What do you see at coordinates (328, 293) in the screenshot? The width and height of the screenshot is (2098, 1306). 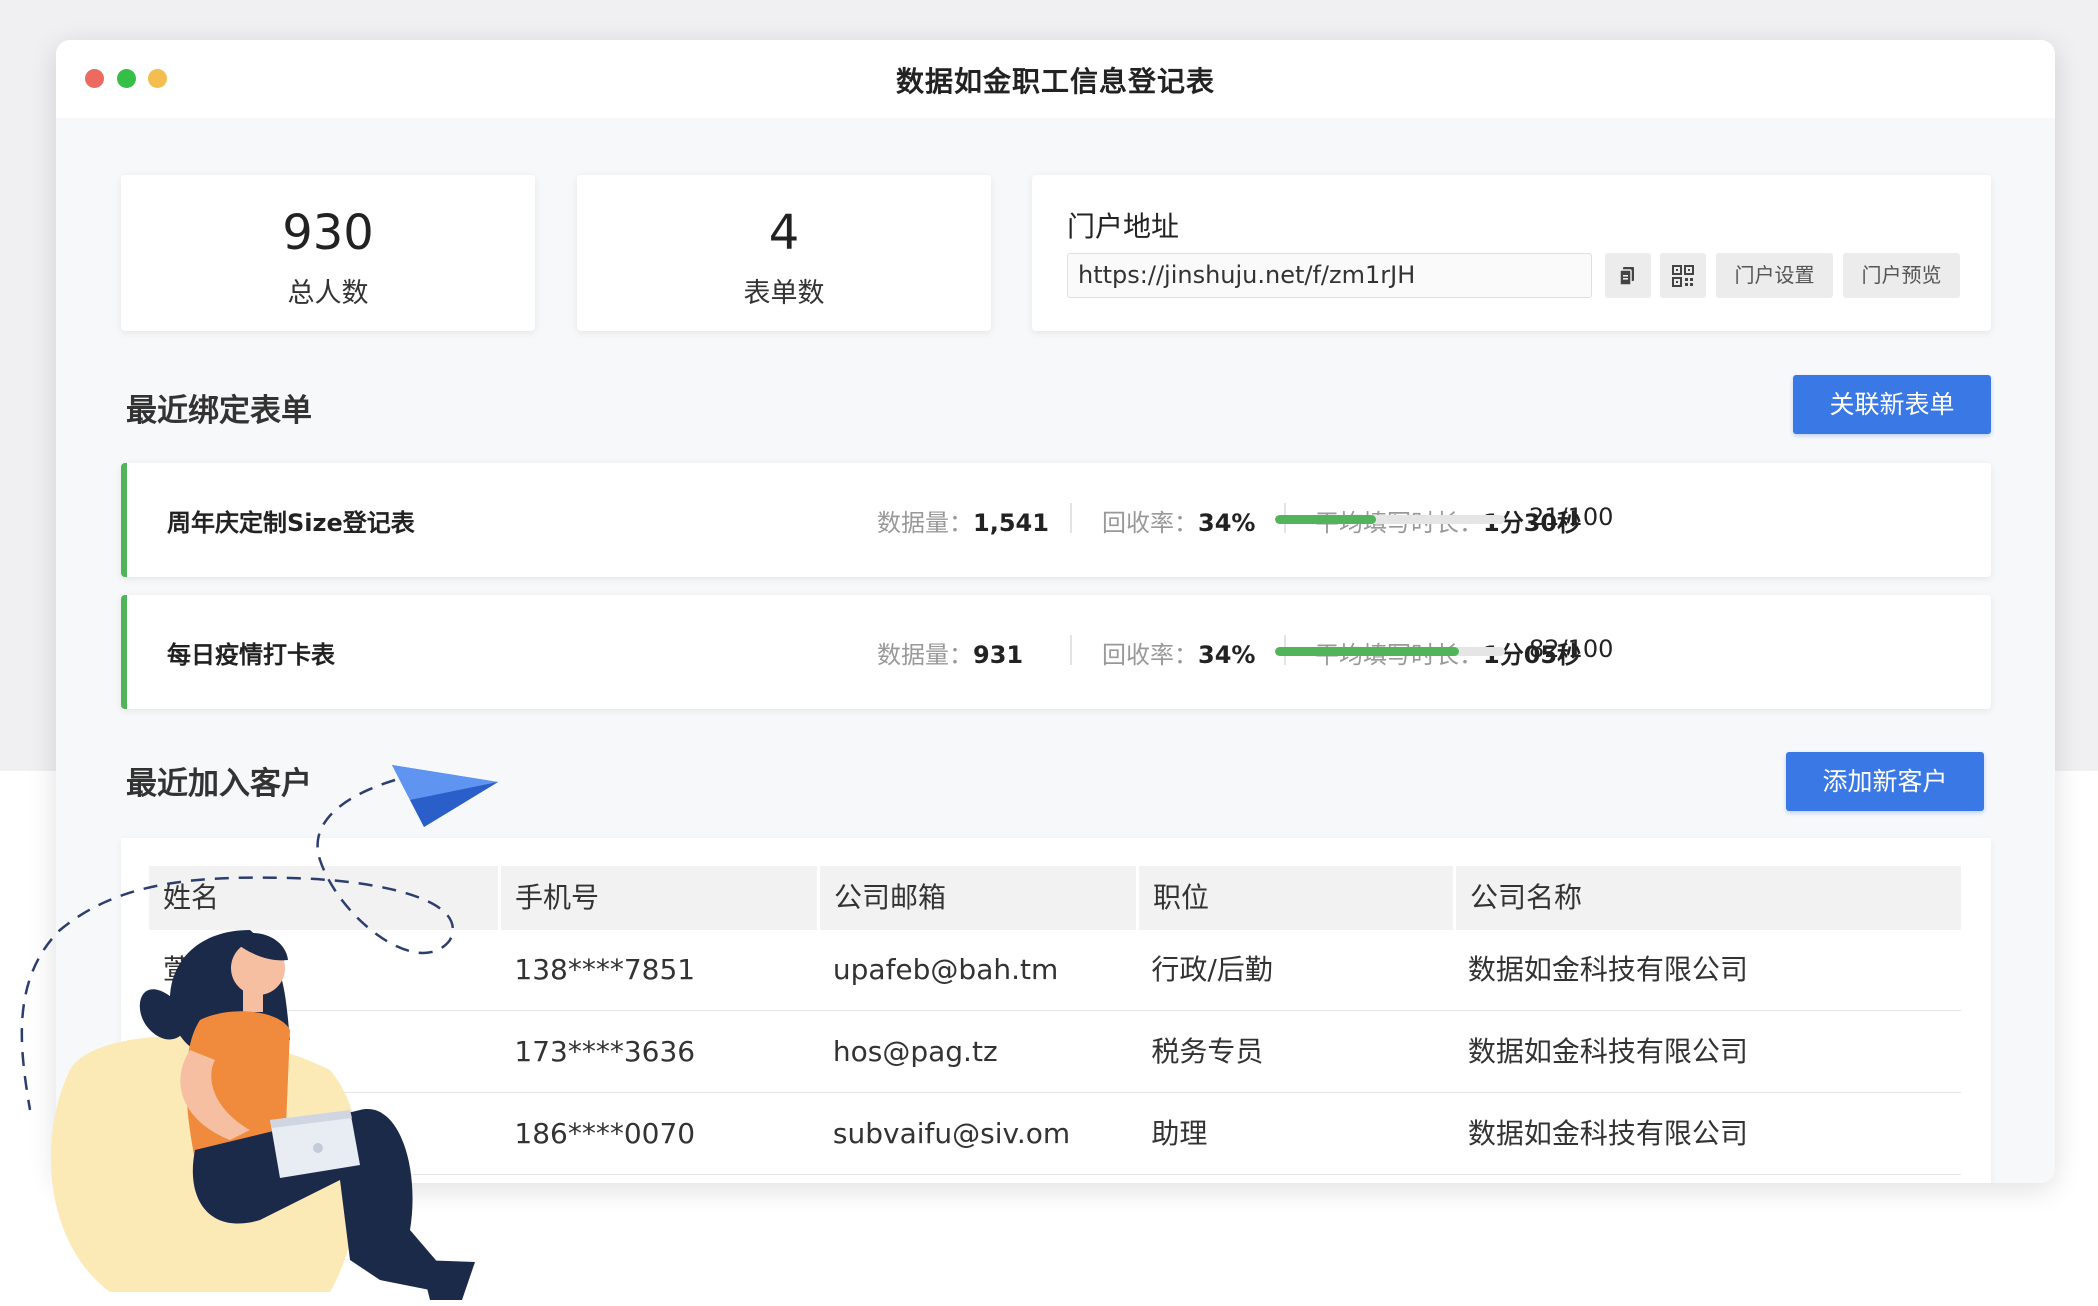 I see `stat-label: 总人数` at bounding box center [328, 293].